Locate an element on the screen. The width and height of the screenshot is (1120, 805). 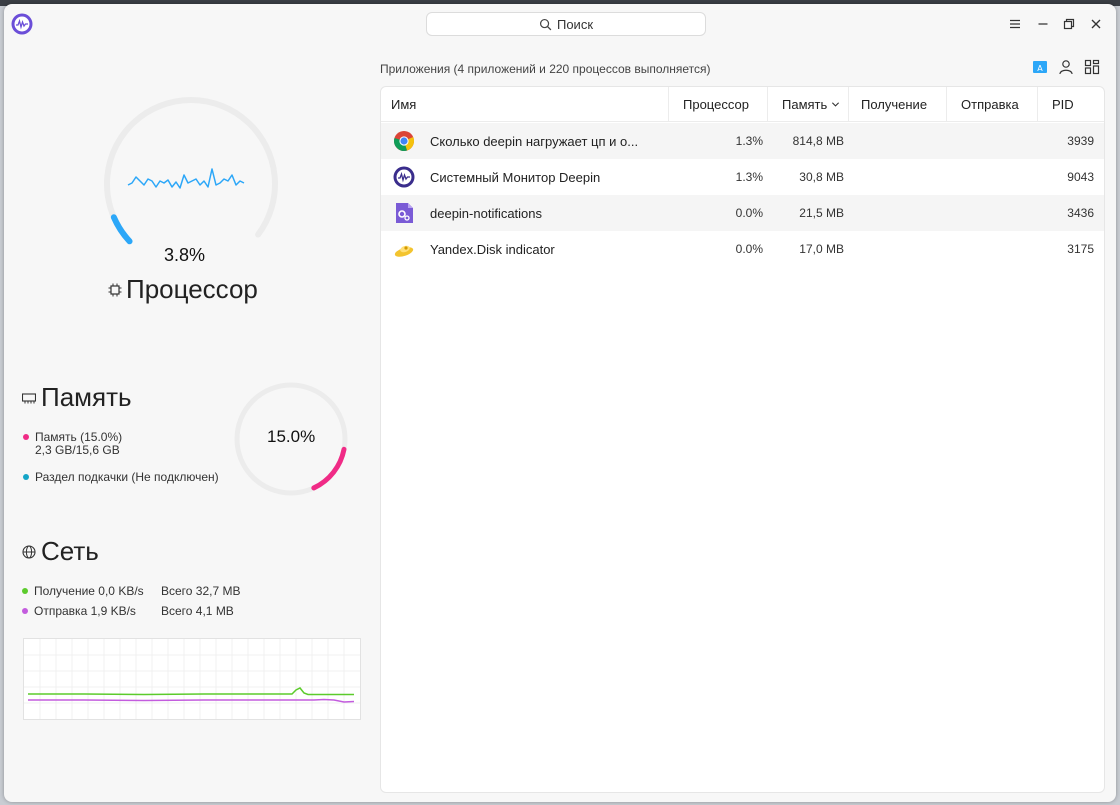
restore-icon is located at coordinates (1069, 24).